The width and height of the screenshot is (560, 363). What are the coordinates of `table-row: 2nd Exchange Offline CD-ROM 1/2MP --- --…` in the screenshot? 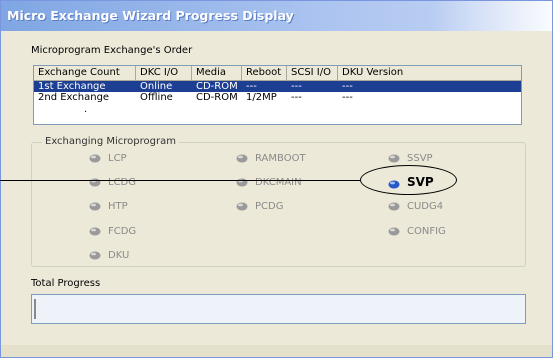 It's located at (277, 97).